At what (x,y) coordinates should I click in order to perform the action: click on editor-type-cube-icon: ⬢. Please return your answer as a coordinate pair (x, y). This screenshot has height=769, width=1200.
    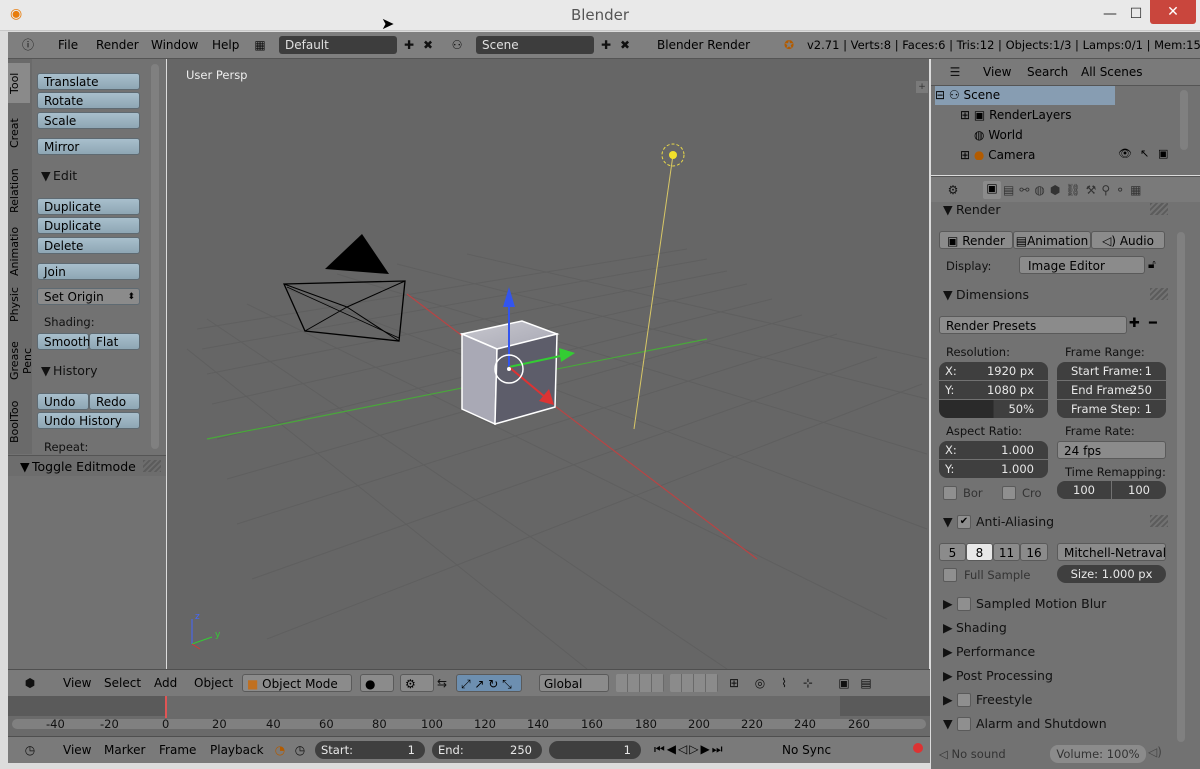
    Looking at the image, I should click on (30, 683).